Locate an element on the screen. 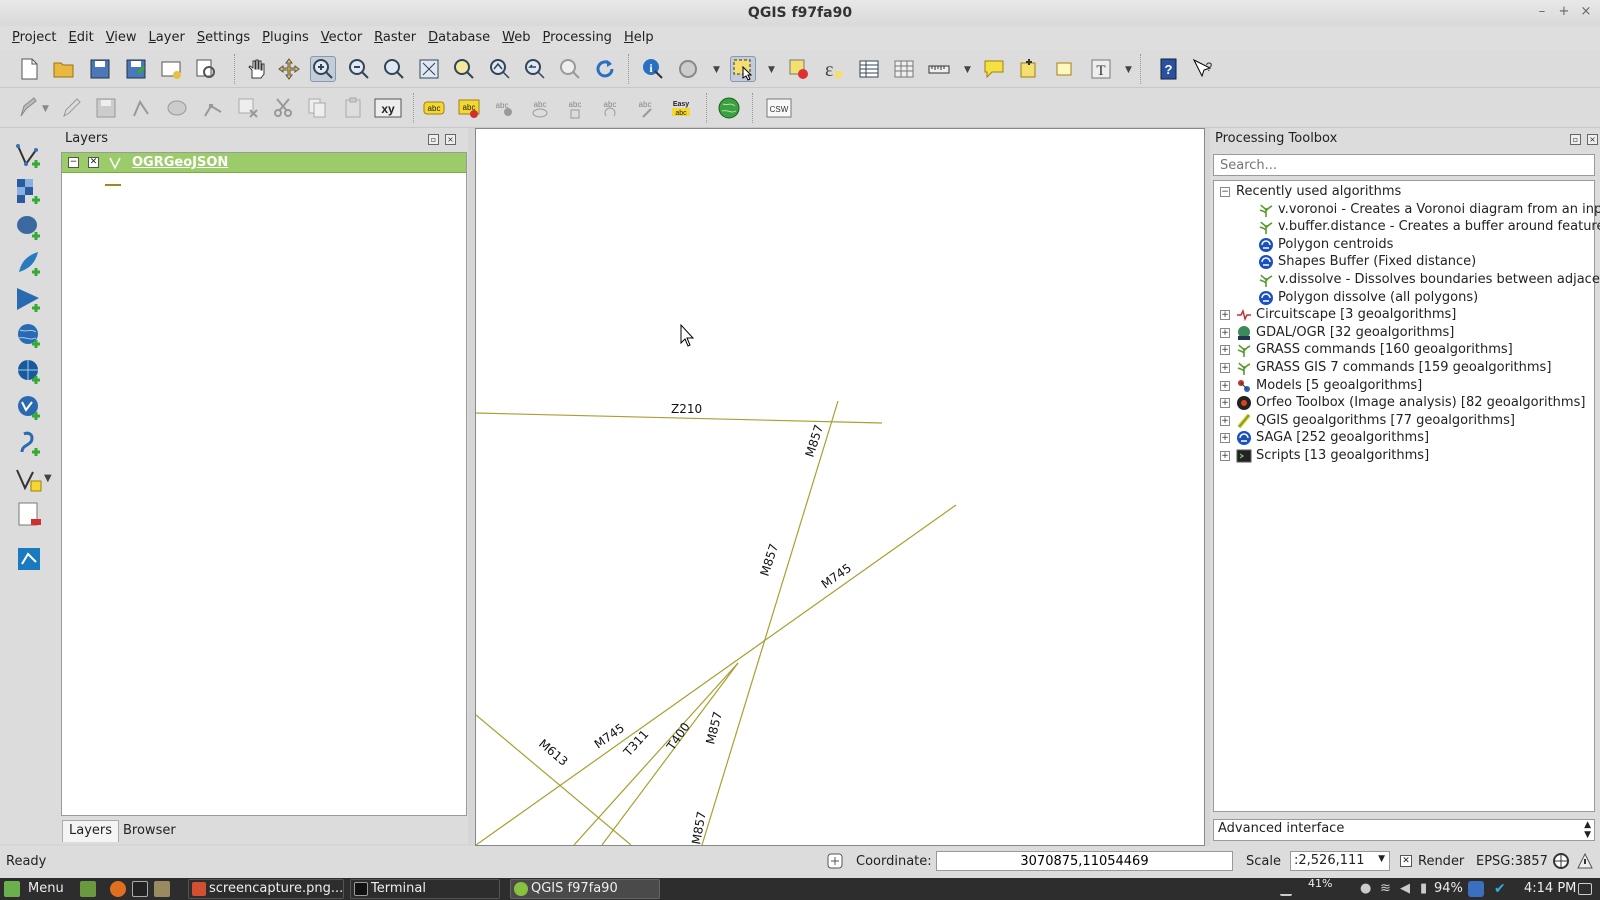 The image size is (1600, 900). annotation-icon is located at coordinates (994, 69).